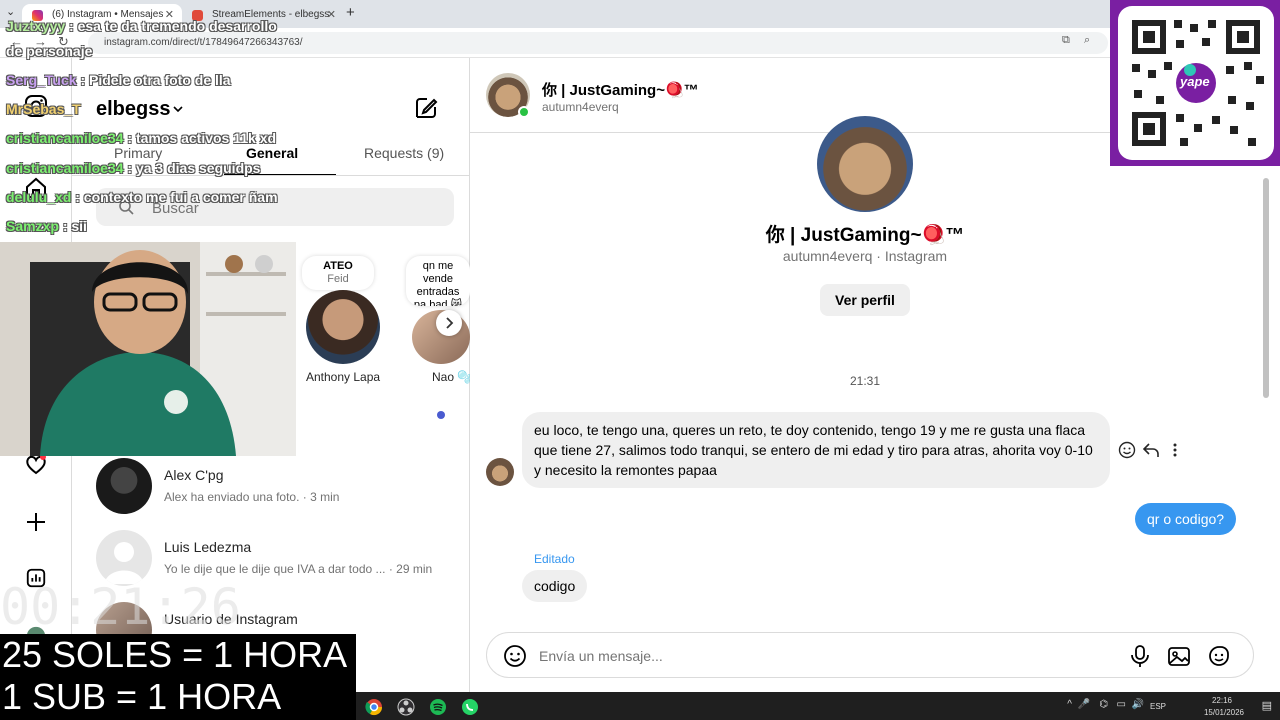 The image size is (1280, 720). What do you see at coordinates (202, 138) in the screenshot?
I see `chat-message: : tamos activos 11k xd` at bounding box center [202, 138].